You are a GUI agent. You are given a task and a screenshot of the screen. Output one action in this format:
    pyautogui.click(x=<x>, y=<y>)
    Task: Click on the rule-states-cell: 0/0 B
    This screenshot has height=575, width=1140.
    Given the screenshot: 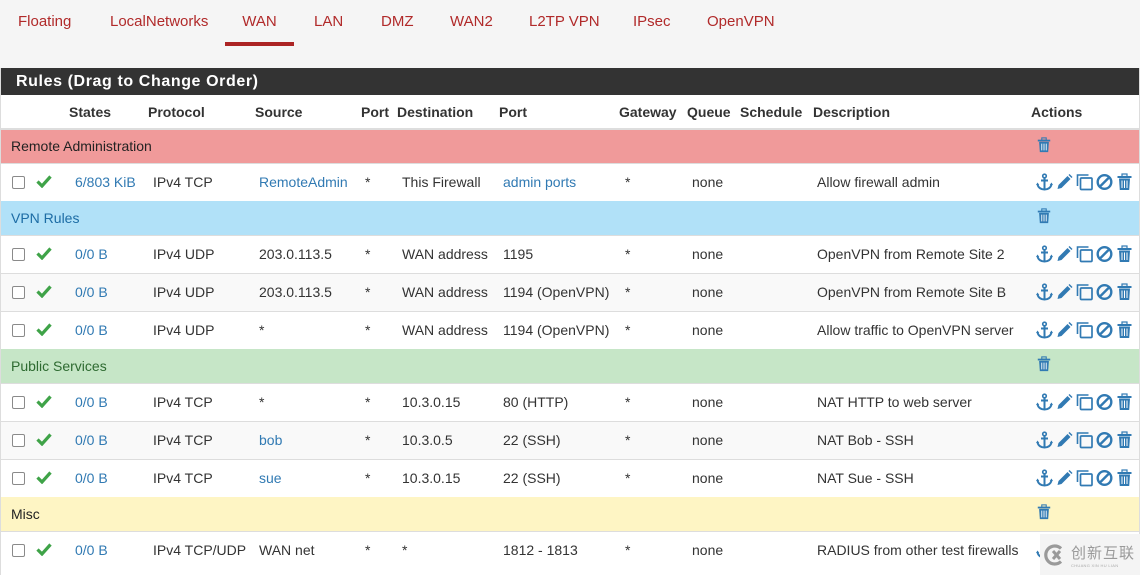 What is the action you would take?
    pyautogui.click(x=107, y=253)
    